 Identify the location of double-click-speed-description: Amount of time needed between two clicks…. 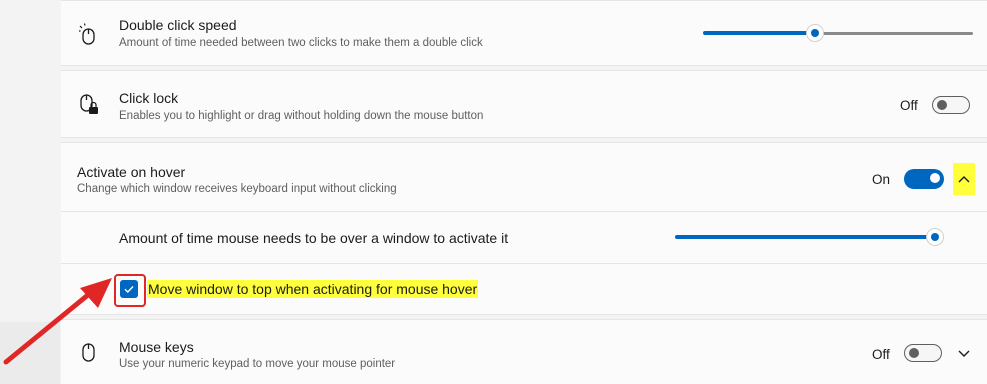
(301, 43).